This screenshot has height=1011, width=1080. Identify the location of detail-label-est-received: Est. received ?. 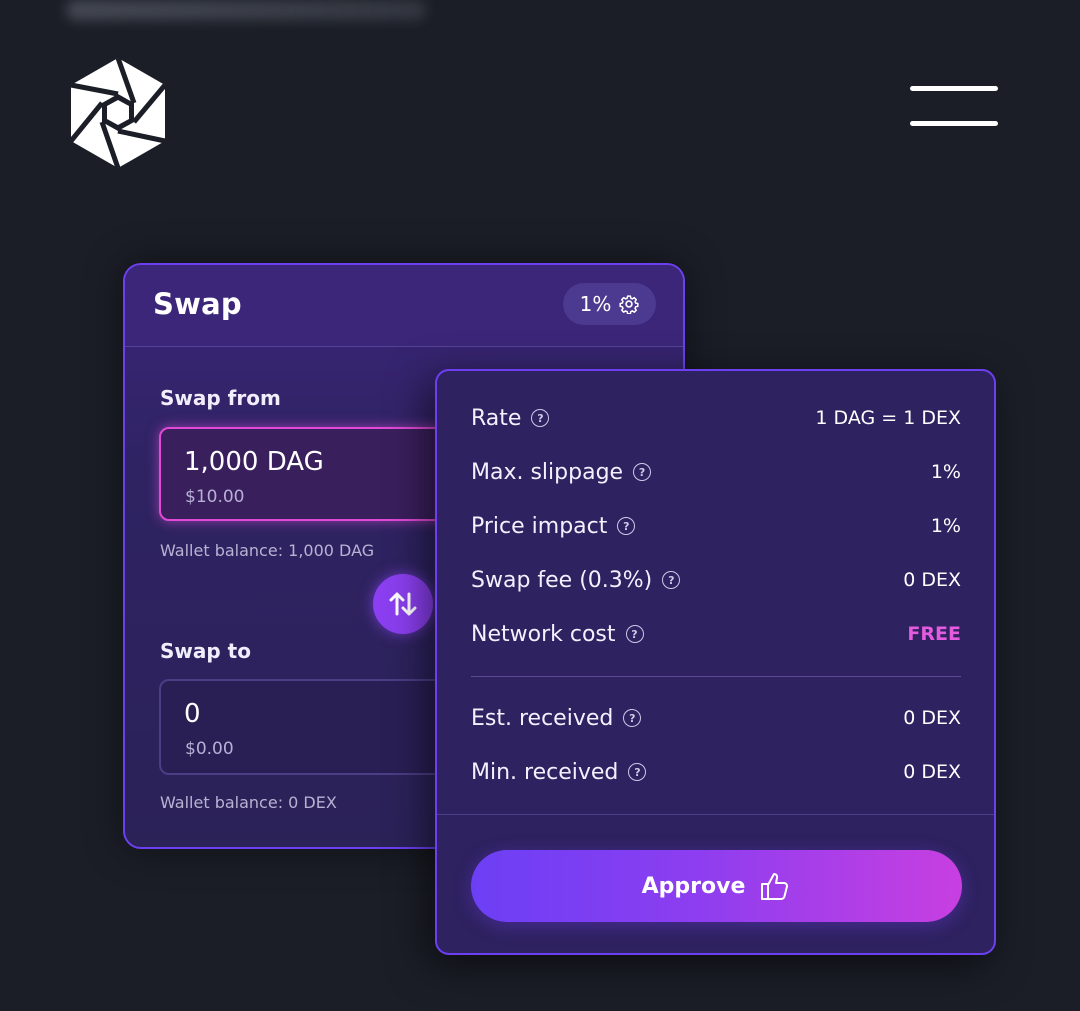
(556, 718).